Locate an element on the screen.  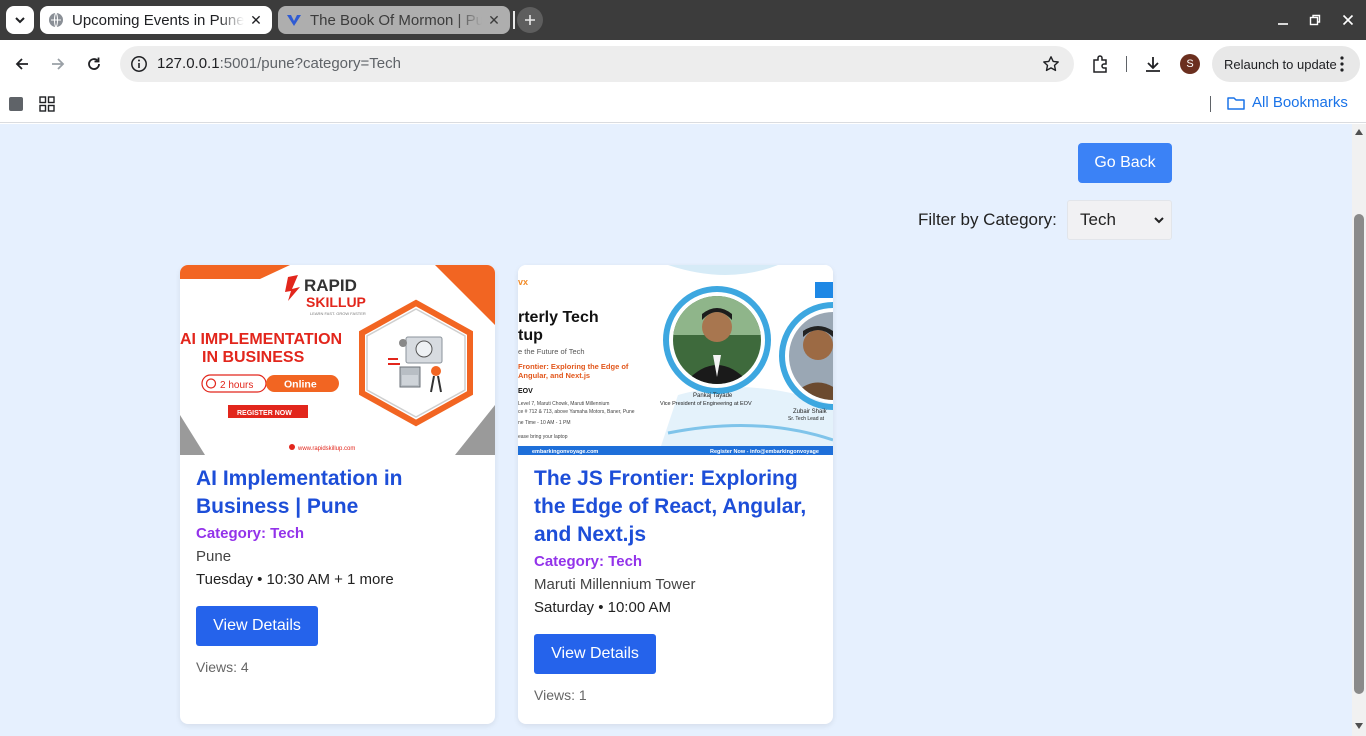
minimize-button is located at coordinates (1283, 20).